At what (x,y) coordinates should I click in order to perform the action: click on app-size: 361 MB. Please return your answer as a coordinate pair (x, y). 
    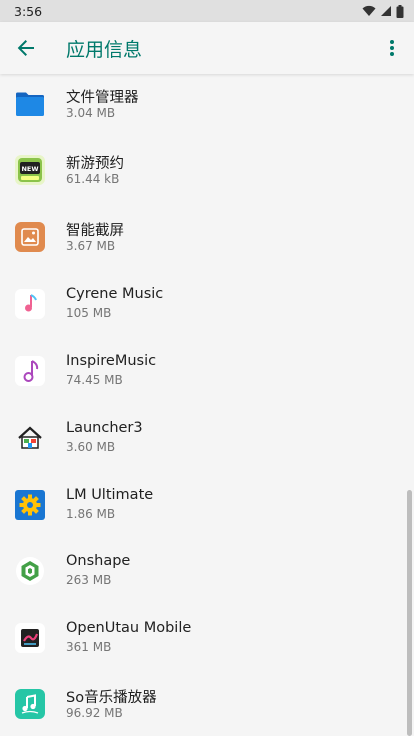
    Looking at the image, I should click on (89, 647).